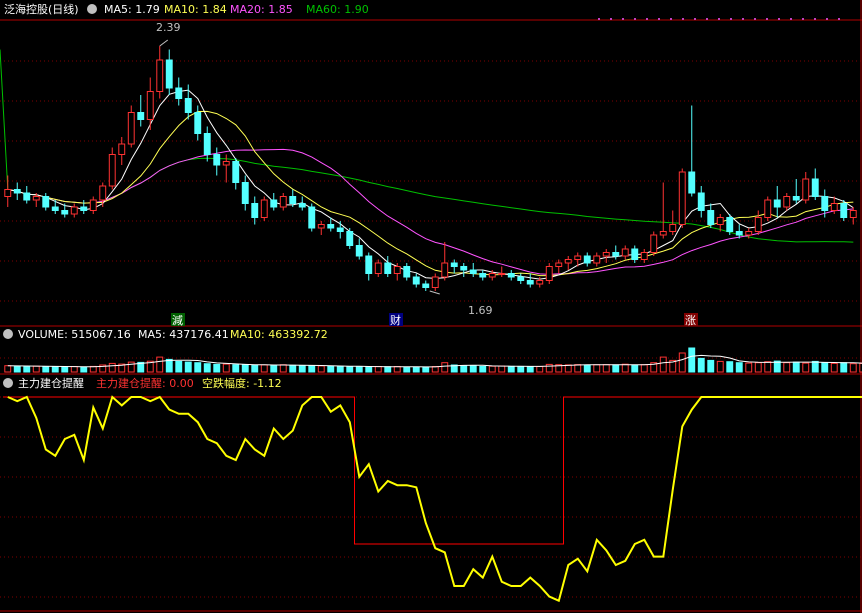 The image size is (862, 613). What do you see at coordinates (8, 334) in the screenshot?
I see `volume-settings-icon` at bounding box center [8, 334].